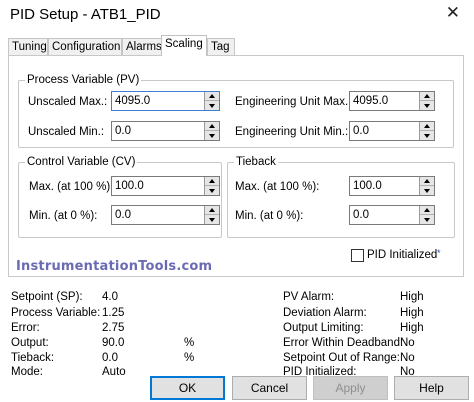  I want to click on status-value: 90.0, so click(113, 343).